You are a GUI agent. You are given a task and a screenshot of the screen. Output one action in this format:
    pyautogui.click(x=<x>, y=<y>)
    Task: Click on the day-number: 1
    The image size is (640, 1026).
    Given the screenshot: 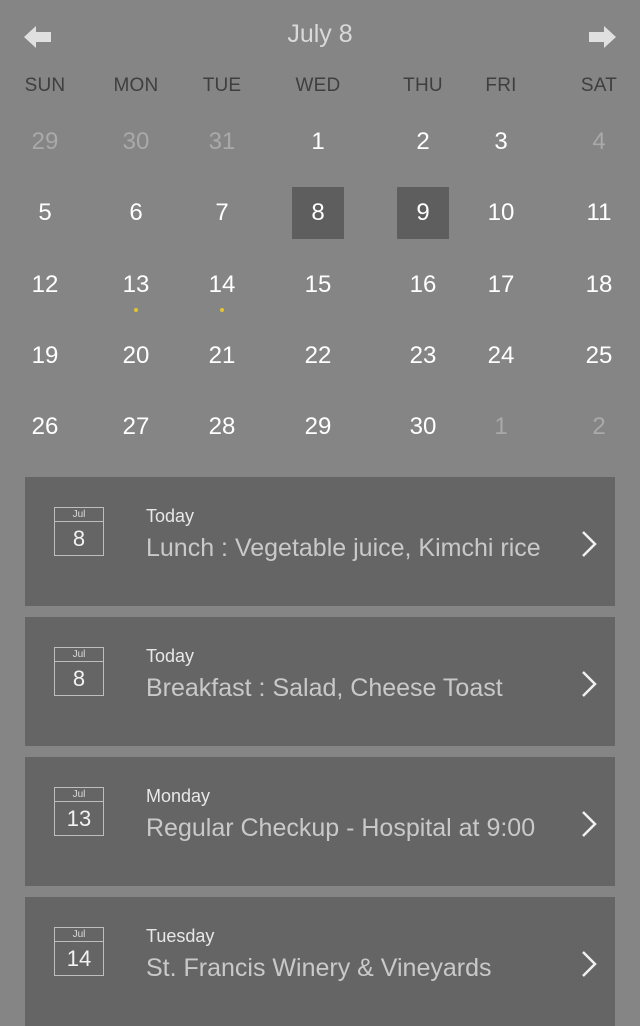 What is the action you would take?
    pyautogui.click(x=318, y=141)
    